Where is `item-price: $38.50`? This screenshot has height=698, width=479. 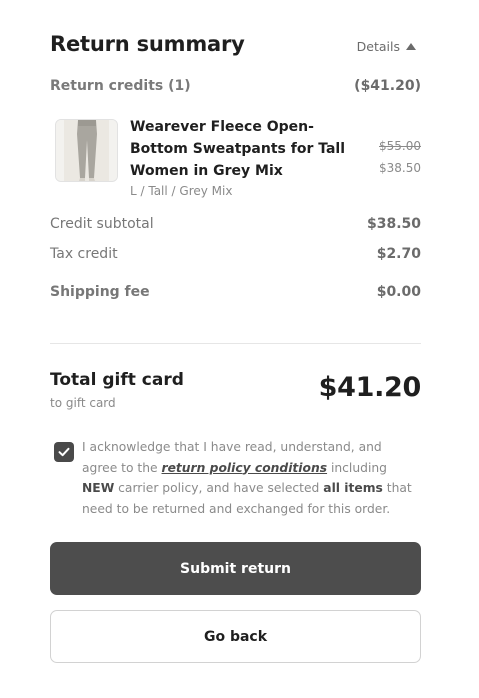 item-price: $38.50 is located at coordinates (400, 168).